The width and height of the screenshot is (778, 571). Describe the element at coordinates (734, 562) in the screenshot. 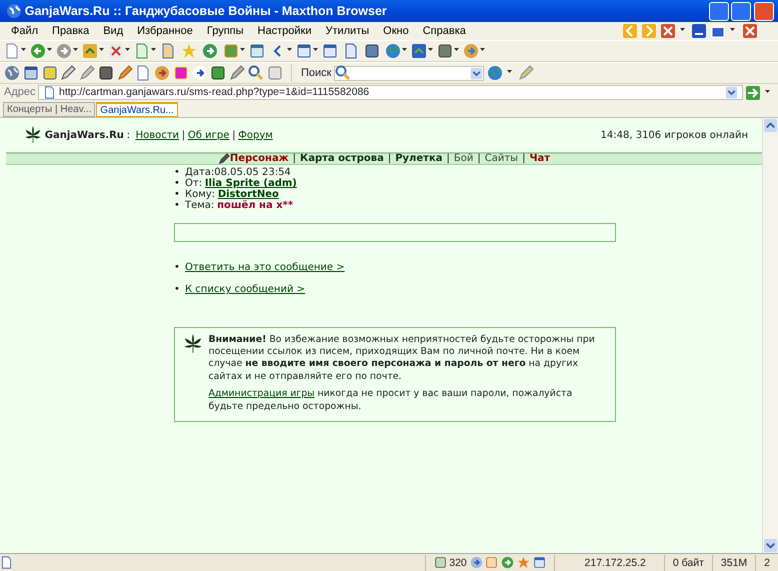

I see `memory-text: 351M` at that location.